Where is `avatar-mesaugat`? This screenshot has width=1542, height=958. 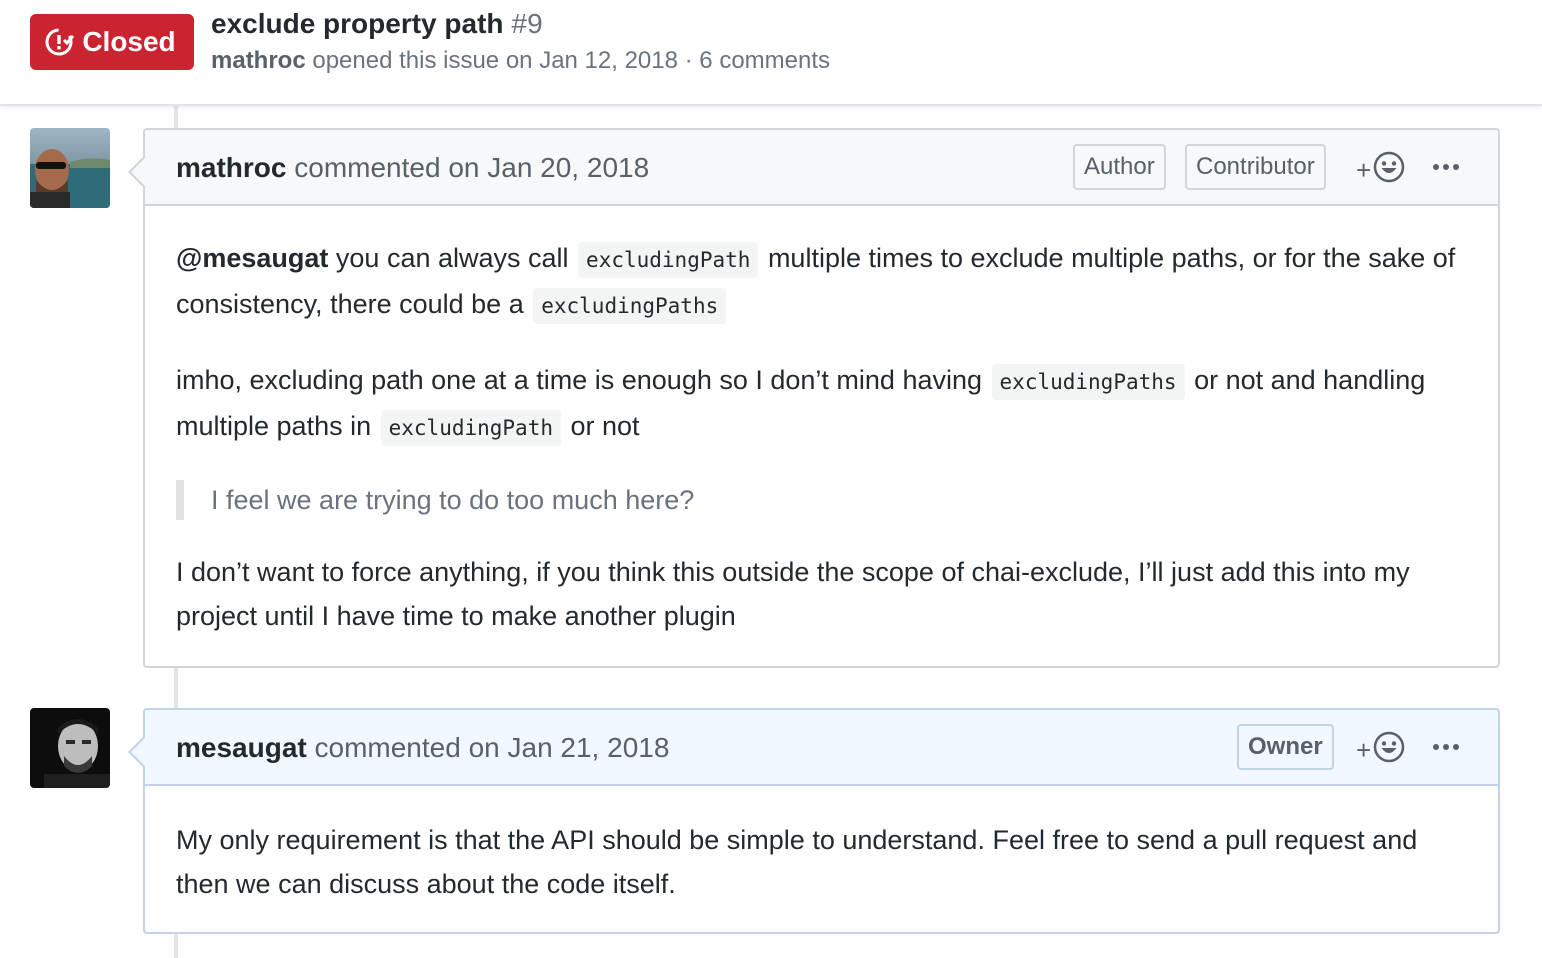
avatar-mesaugat is located at coordinates (70, 748).